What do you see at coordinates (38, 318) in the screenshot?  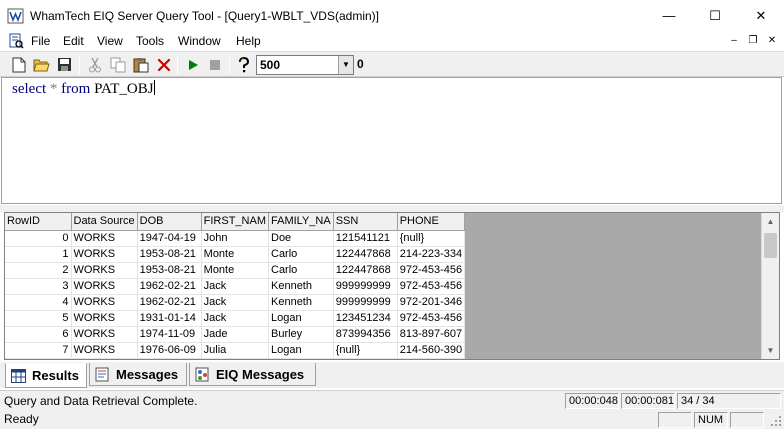 I see `cell-rowid: 5` at bounding box center [38, 318].